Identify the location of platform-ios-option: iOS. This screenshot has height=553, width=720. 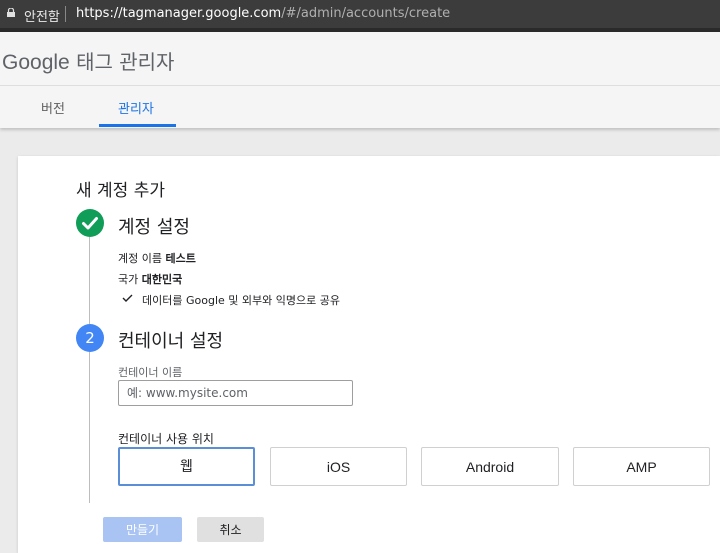
(338, 466).